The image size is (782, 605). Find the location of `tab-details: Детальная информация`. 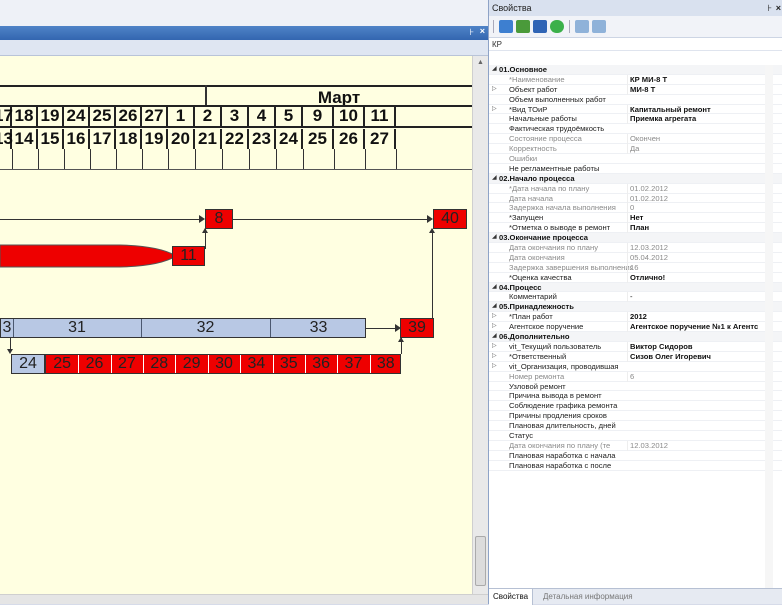

tab-details: Детальная информация is located at coordinates (588, 597).